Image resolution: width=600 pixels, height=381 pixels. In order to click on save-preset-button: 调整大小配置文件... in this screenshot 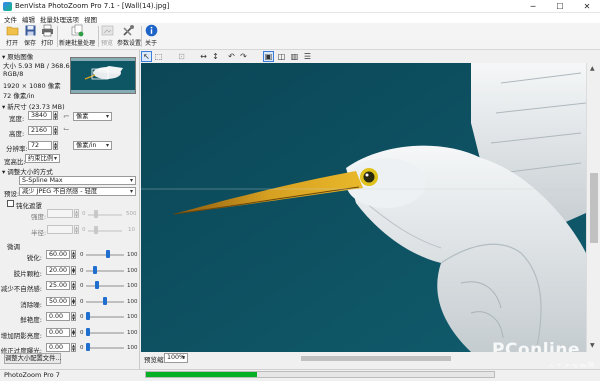, I will do `click(32, 358)`.